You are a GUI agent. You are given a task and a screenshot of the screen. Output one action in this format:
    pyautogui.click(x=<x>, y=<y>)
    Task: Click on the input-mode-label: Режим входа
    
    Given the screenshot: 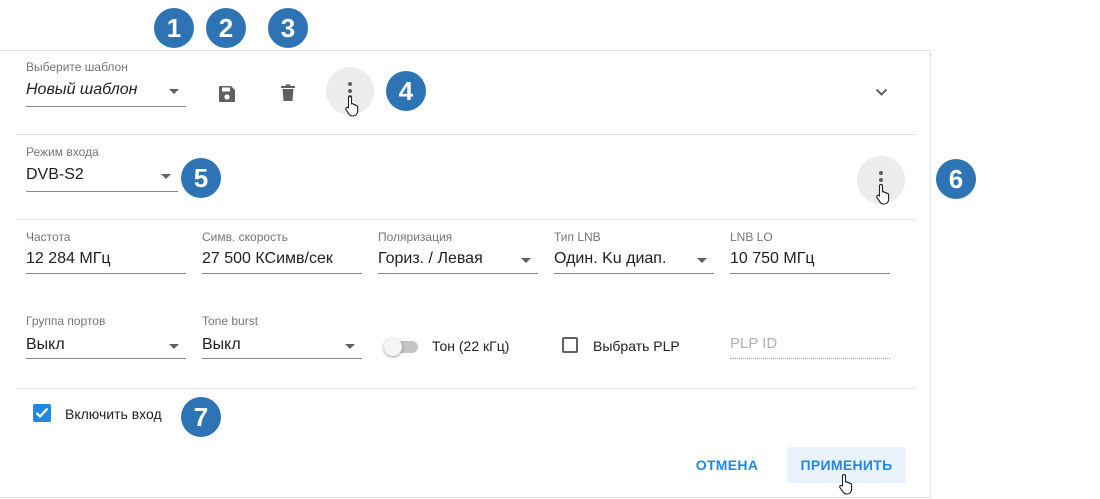 What is the action you would take?
    pyautogui.click(x=62, y=152)
    